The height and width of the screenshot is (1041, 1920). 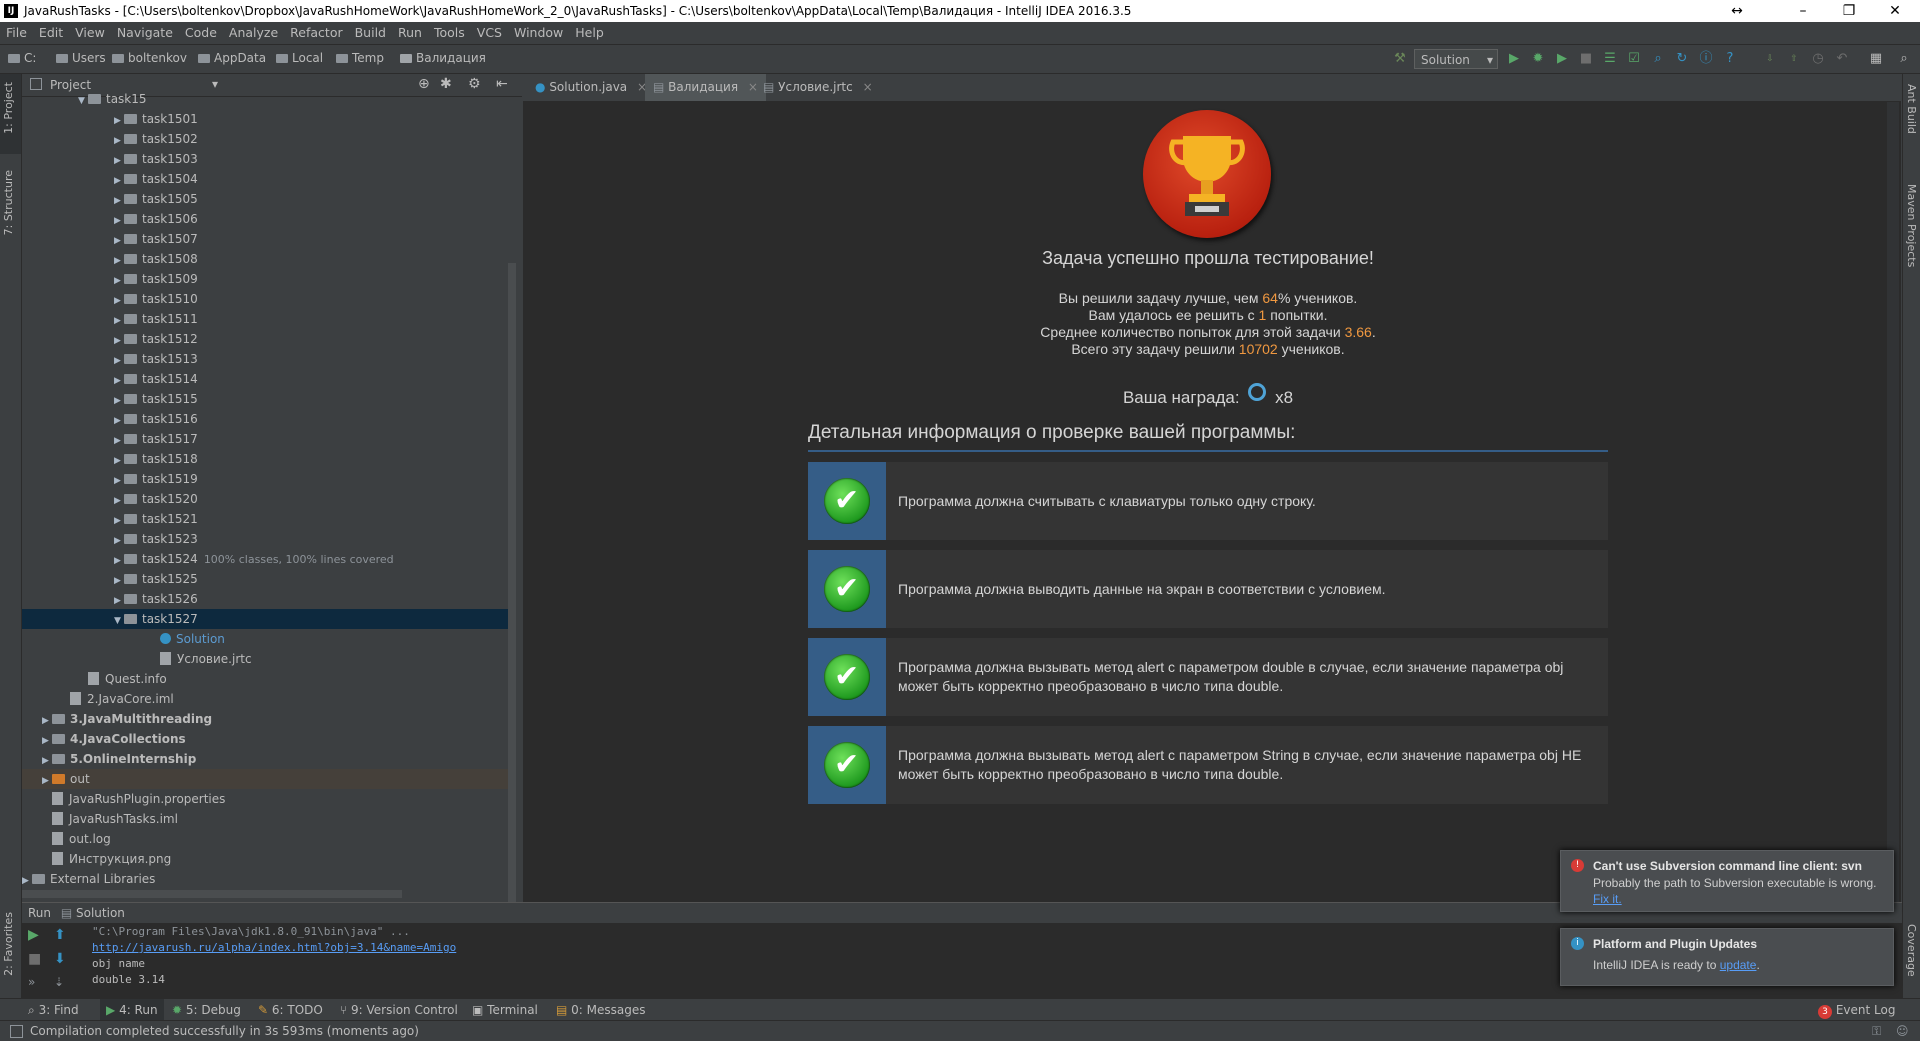 What do you see at coordinates (59, 982) in the screenshot?
I see `pin-icon: ⇣` at bounding box center [59, 982].